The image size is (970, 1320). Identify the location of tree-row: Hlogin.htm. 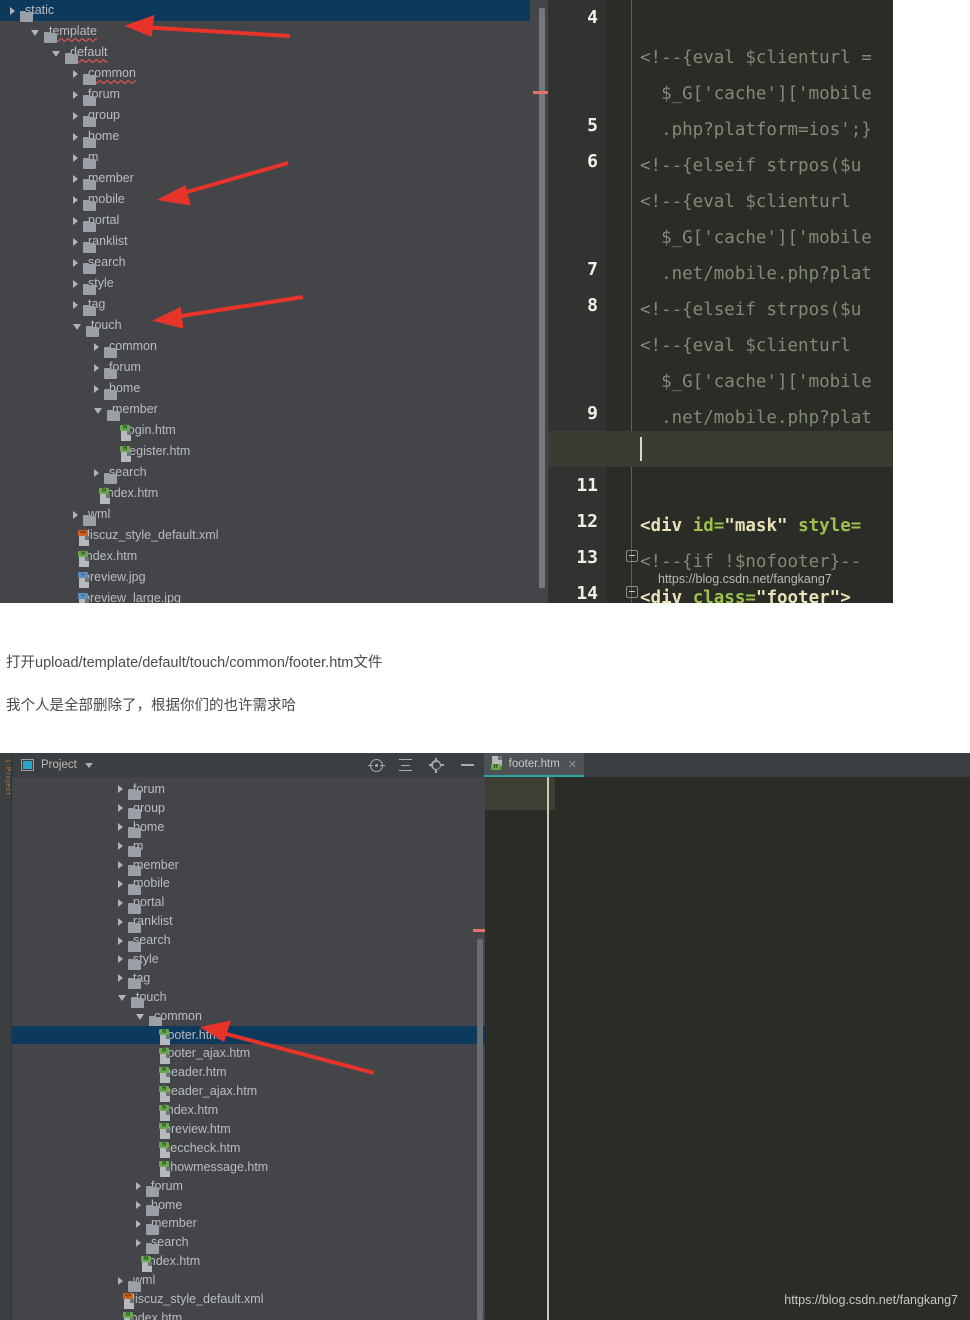
(265, 430).